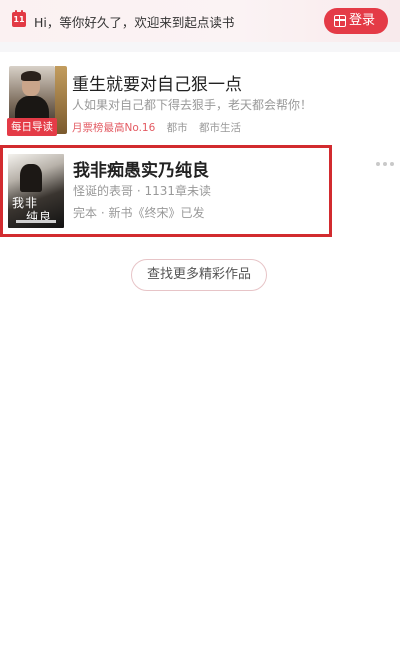 The image size is (400, 665). I want to click on book-status: 完本 · 新书《终宋》已发, so click(139, 213).